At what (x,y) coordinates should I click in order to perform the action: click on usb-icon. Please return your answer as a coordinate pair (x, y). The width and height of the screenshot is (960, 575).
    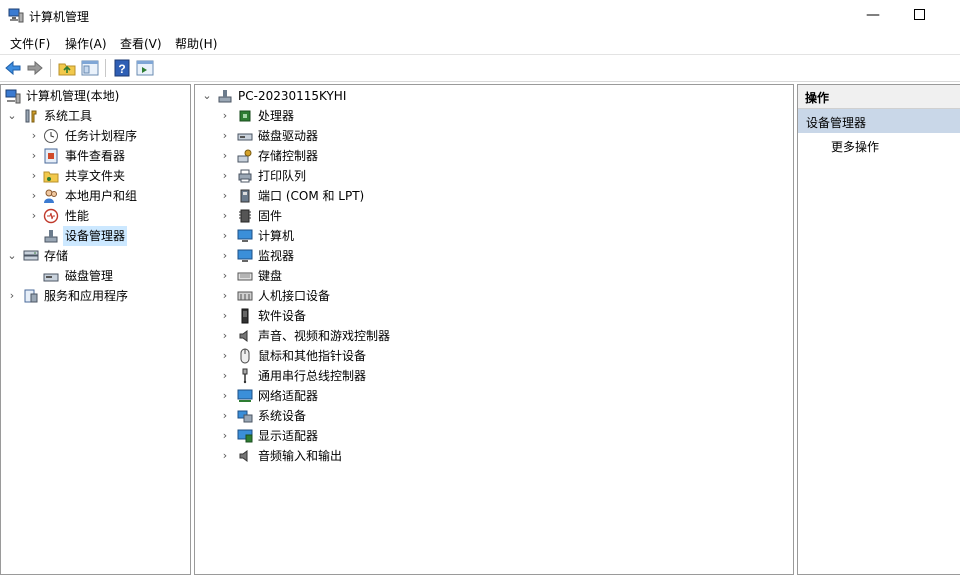
    Looking at the image, I should click on (245, 376).